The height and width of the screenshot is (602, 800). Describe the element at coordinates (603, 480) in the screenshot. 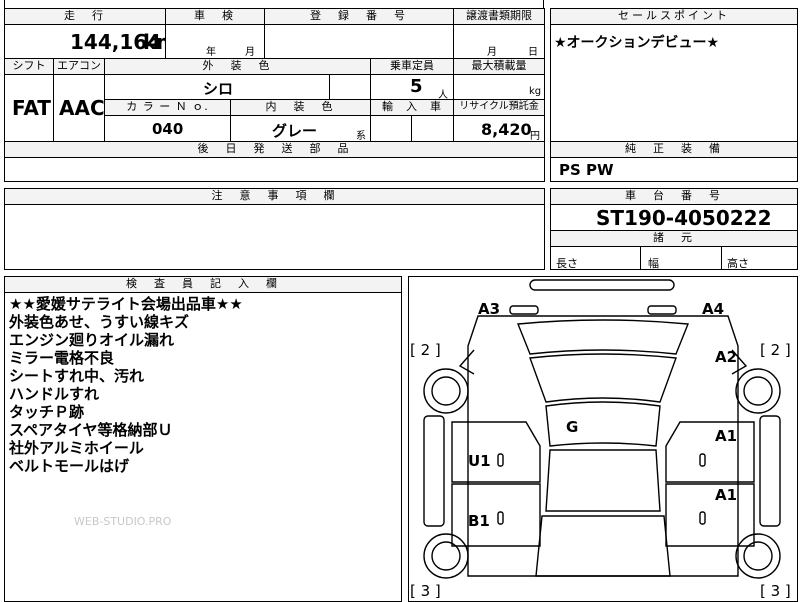

I see `rear-window-shape` at that location.